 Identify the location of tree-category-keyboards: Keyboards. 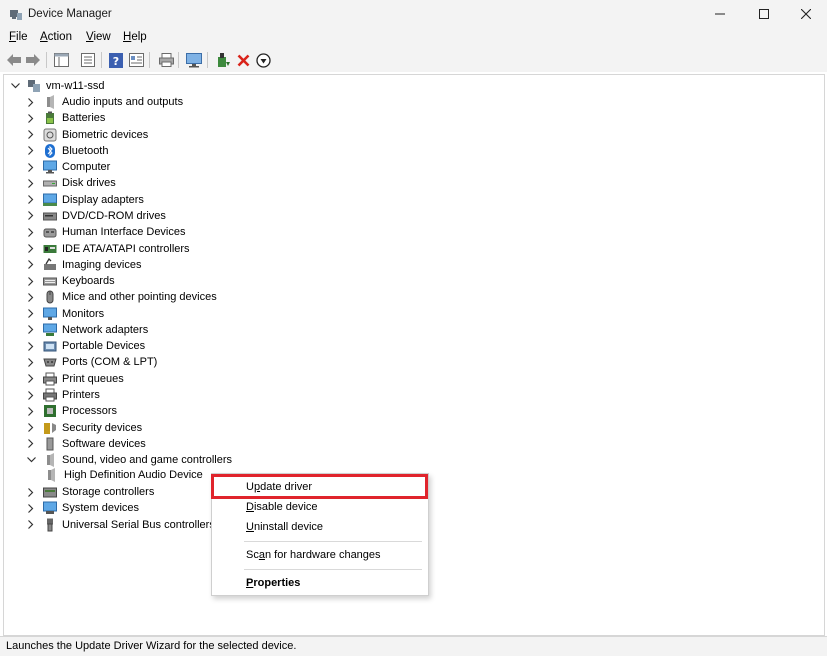
(70, 281).